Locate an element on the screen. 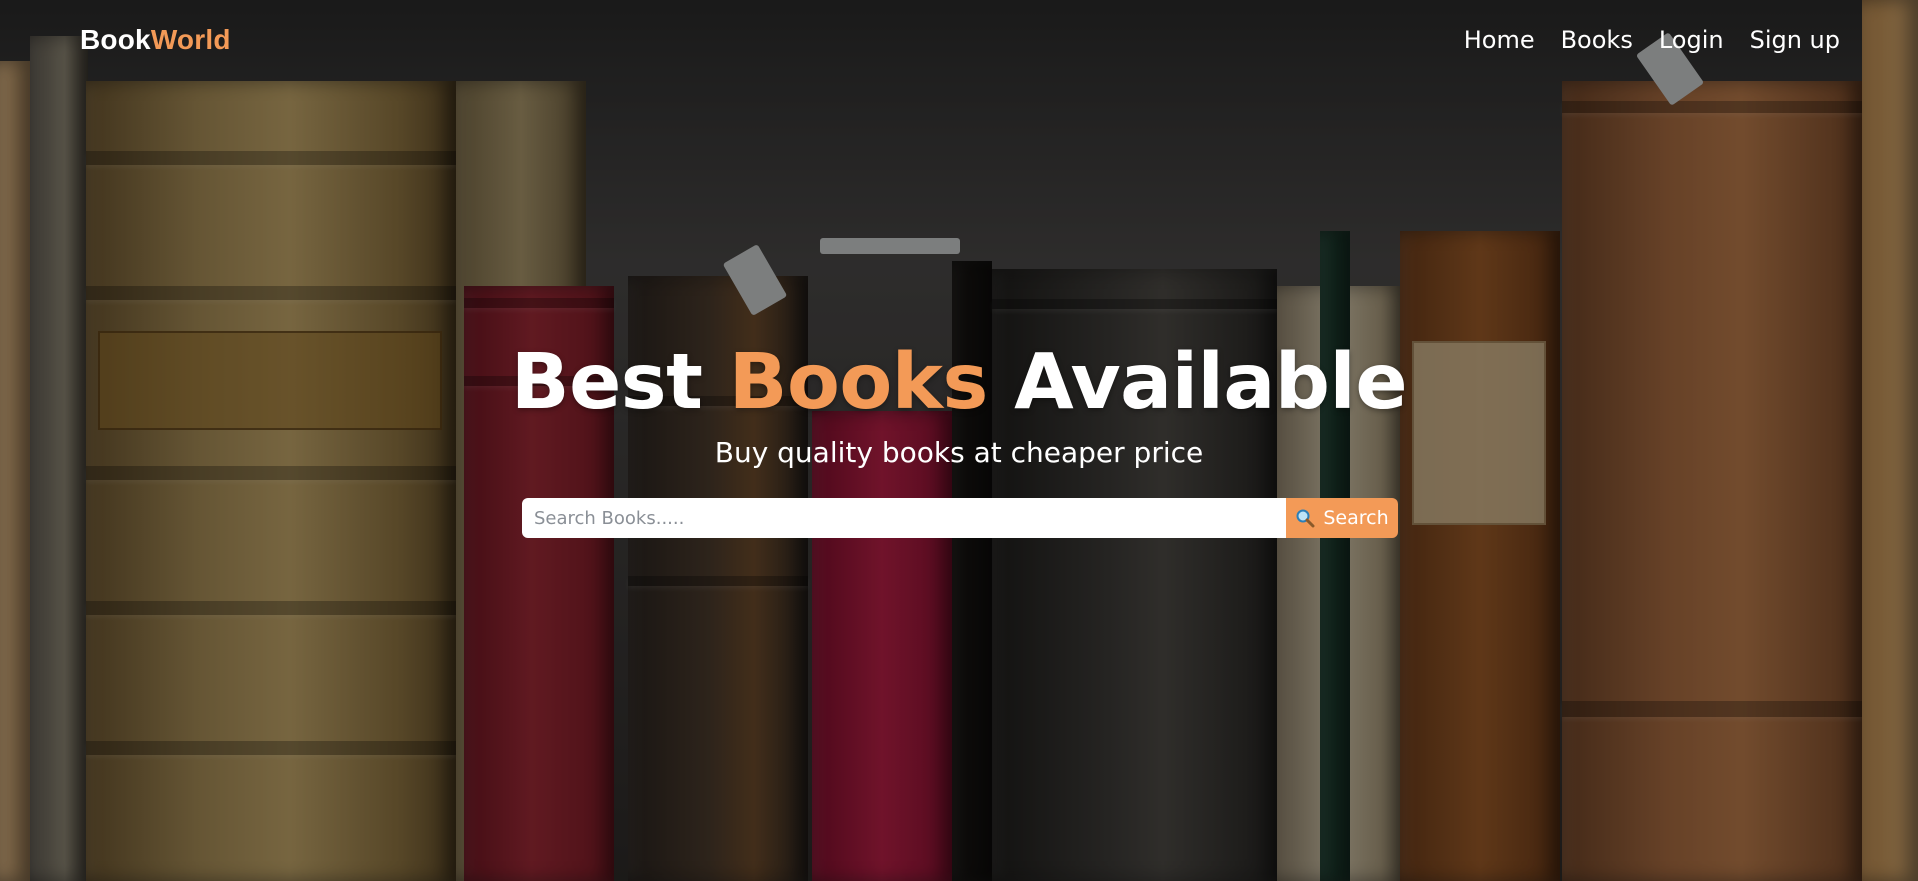 Image resolution: width=1918 pixels, height=881 pixels. hero-title-prefix: Best is located at coordinates (606, 382).